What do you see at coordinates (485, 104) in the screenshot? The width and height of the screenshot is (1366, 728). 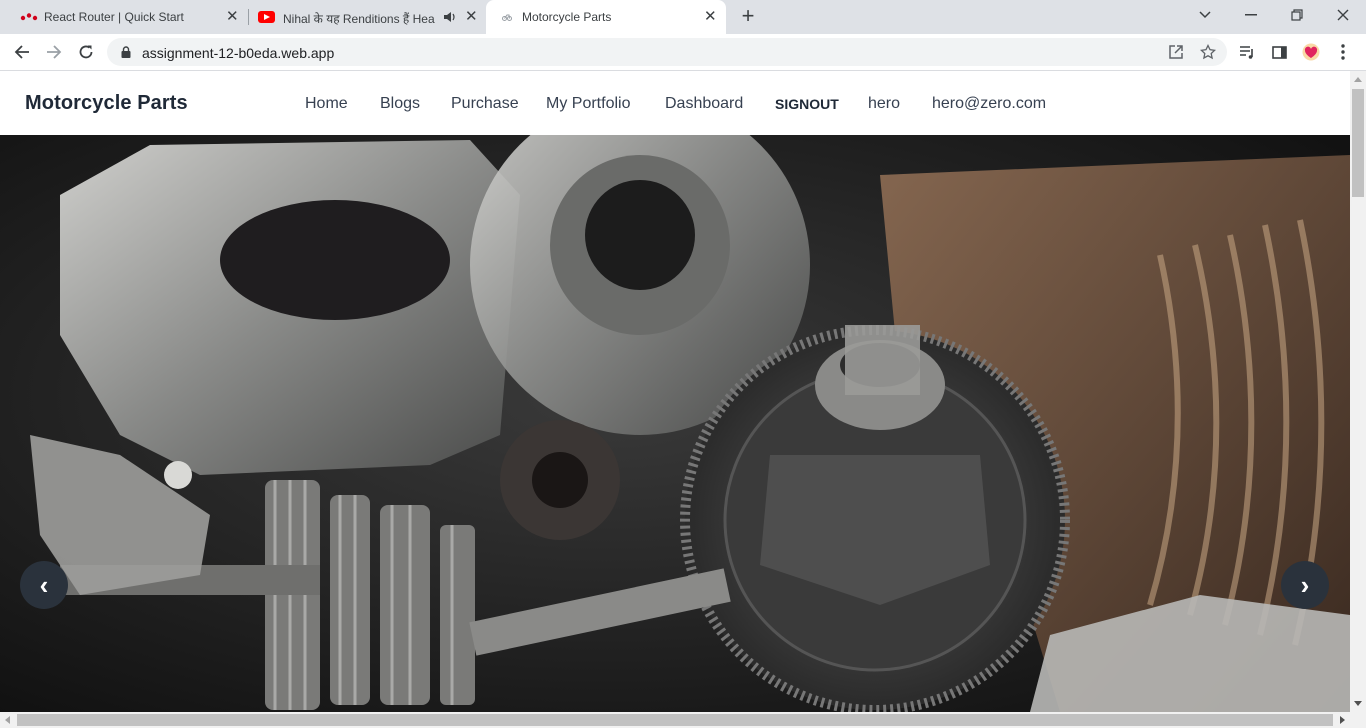 I see `nav-purchase: Purchase` at bounding box center [485, 104].